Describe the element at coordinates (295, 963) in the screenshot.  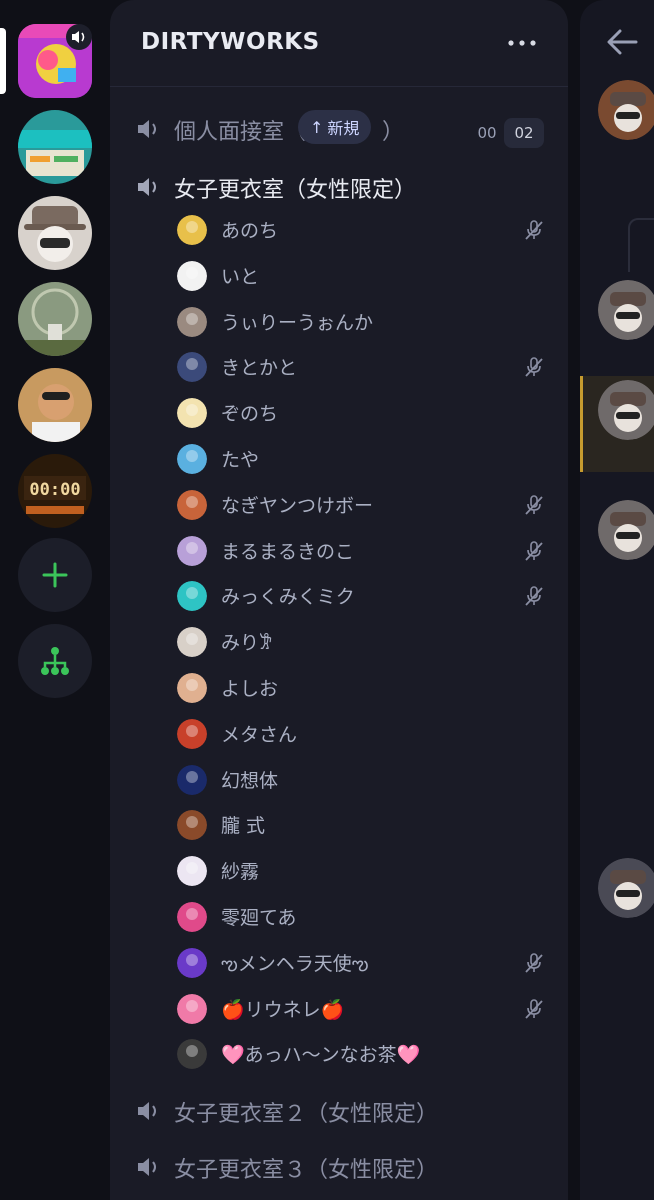
I see `member-name: ఌメンヘラ天使ఌ` at that location.